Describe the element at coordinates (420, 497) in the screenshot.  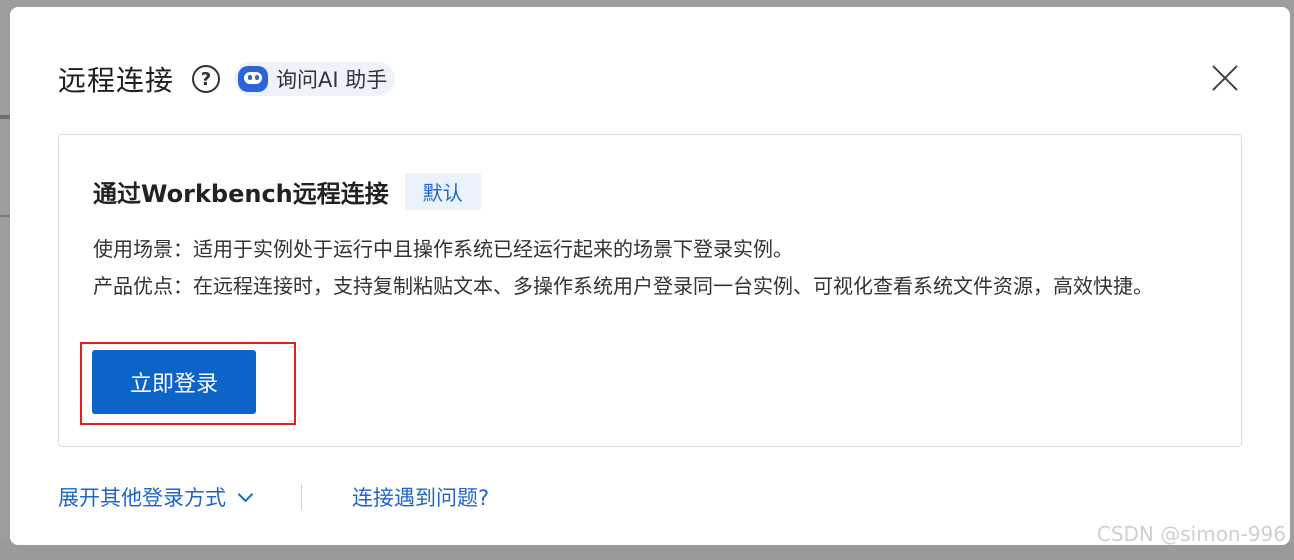
I see `connection-problem-link: 连接遇到问题?` at that location.